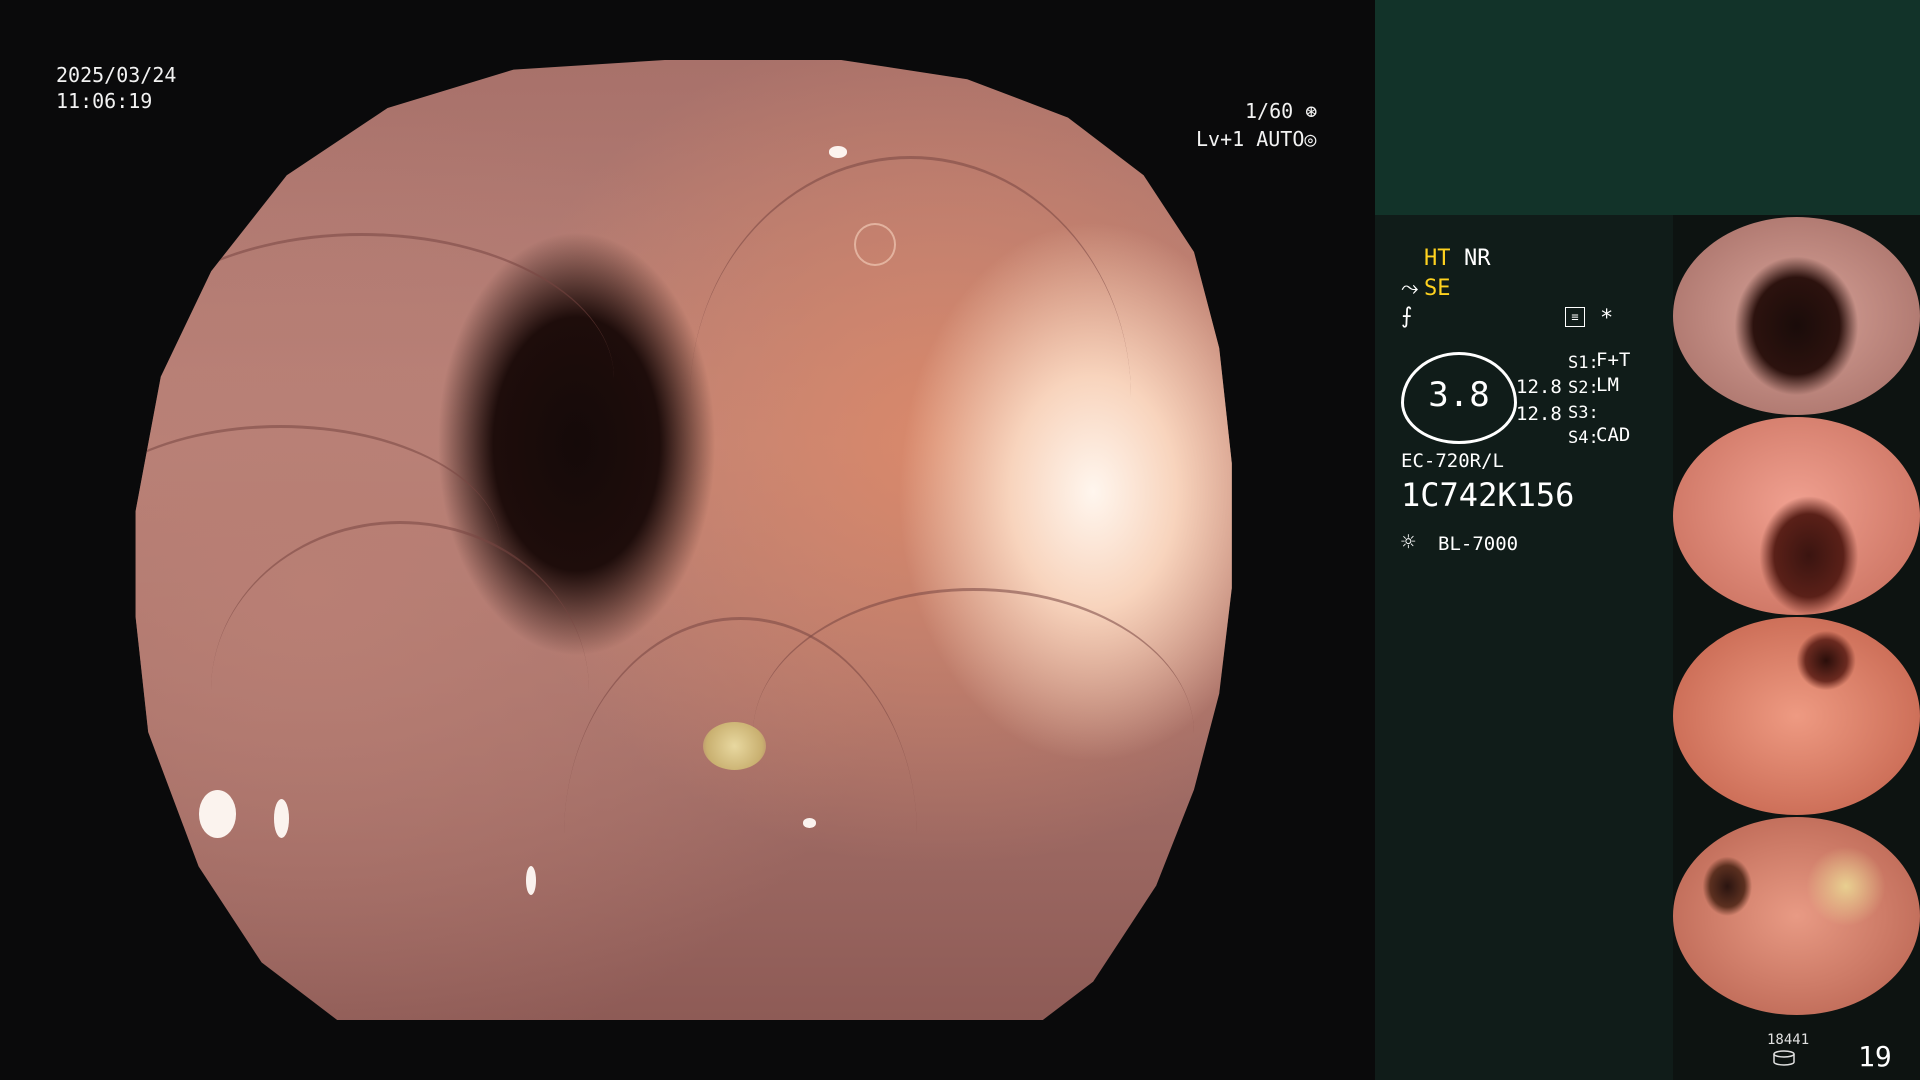  What do you see at coordinates (1437, 258) in the screenshot?
I see `ht-indicator: HT` at bounding box center [1437, 258].